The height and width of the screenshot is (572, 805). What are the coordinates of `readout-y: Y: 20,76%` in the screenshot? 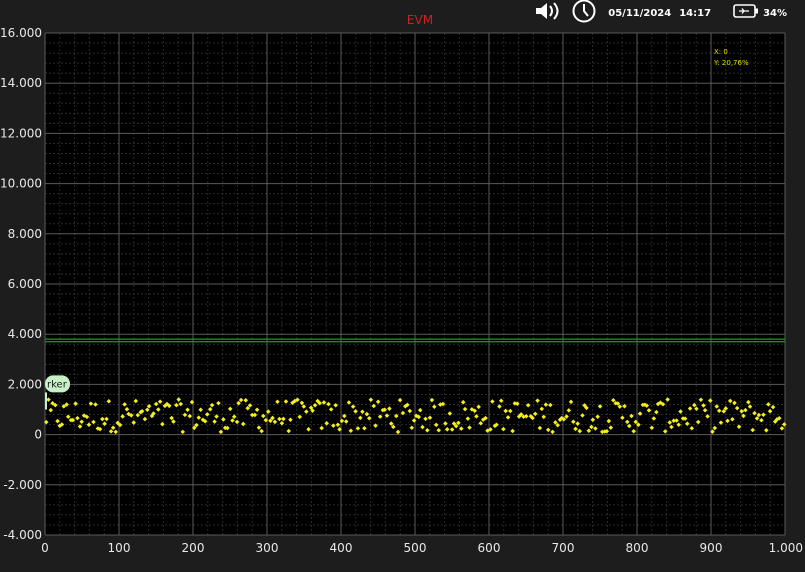 It's located at (731, 63).